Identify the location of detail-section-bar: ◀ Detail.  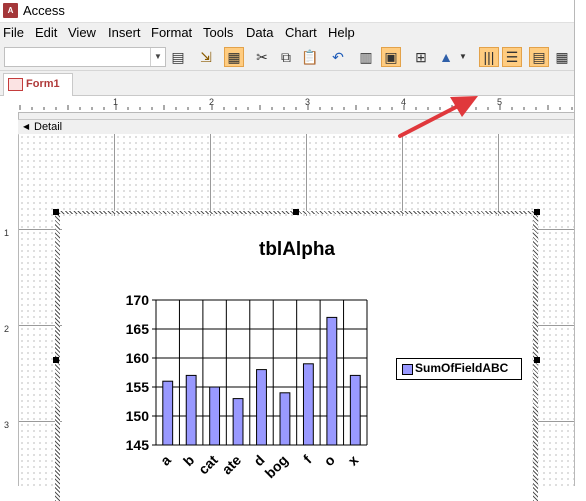
(296, 127).